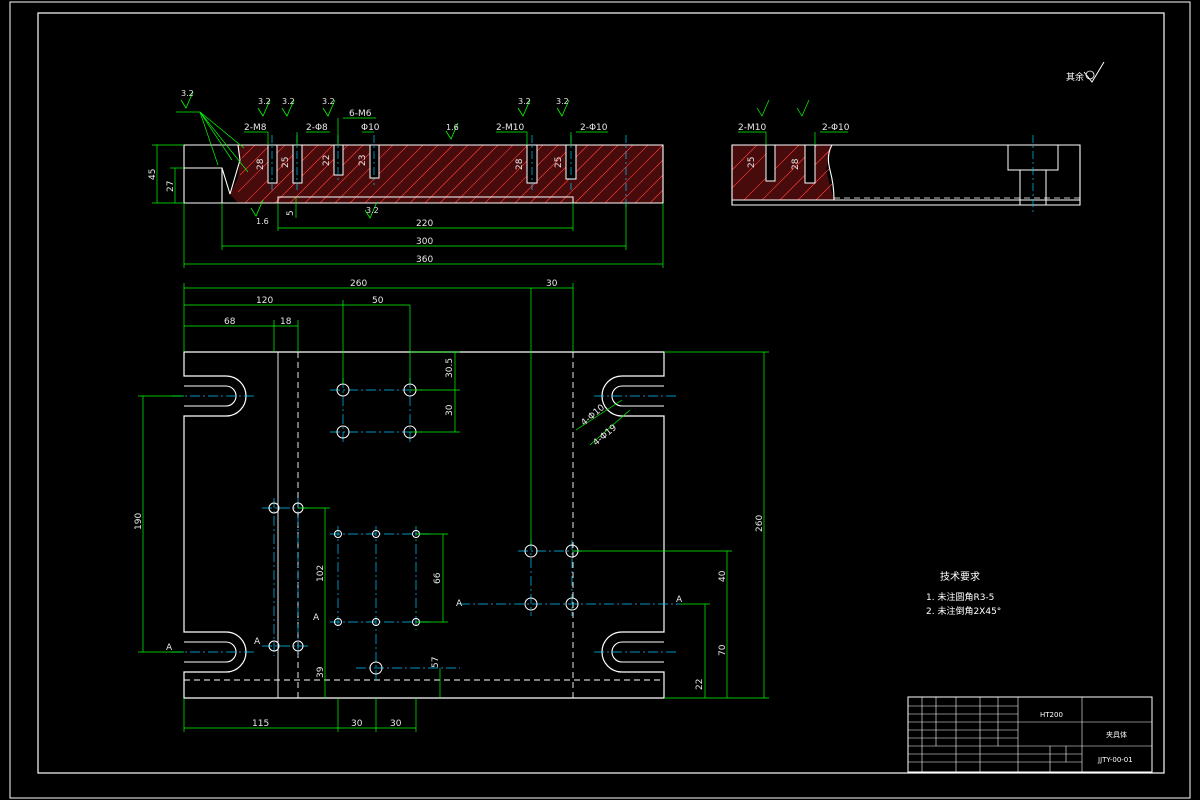 This screenshot has width=1200, height=800. I want to click on dim-40: 40, so click(723, 576).